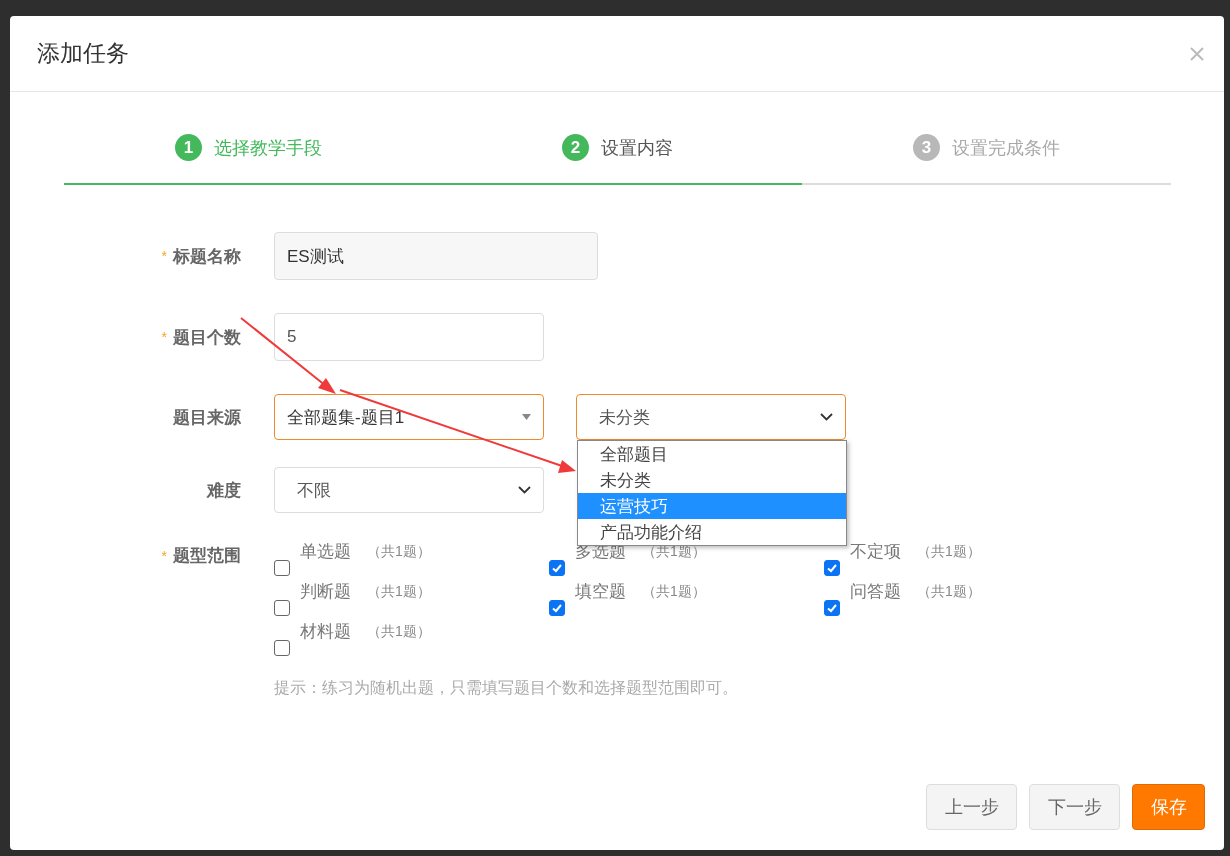  What do you see at coordinates (207, 337) in the screenshot?
I see `field-label: 题目个数` at bounding box center [207, 337].